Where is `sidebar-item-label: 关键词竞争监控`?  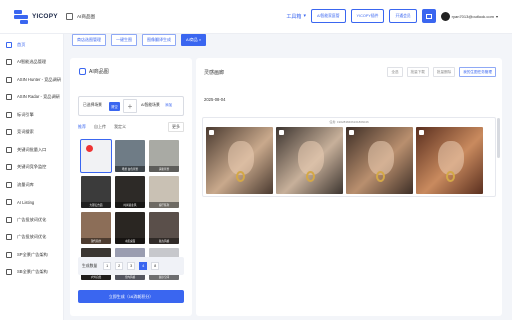
sidebar-item-label: 关键词竞争监控 is located at coordinates (32, 167).